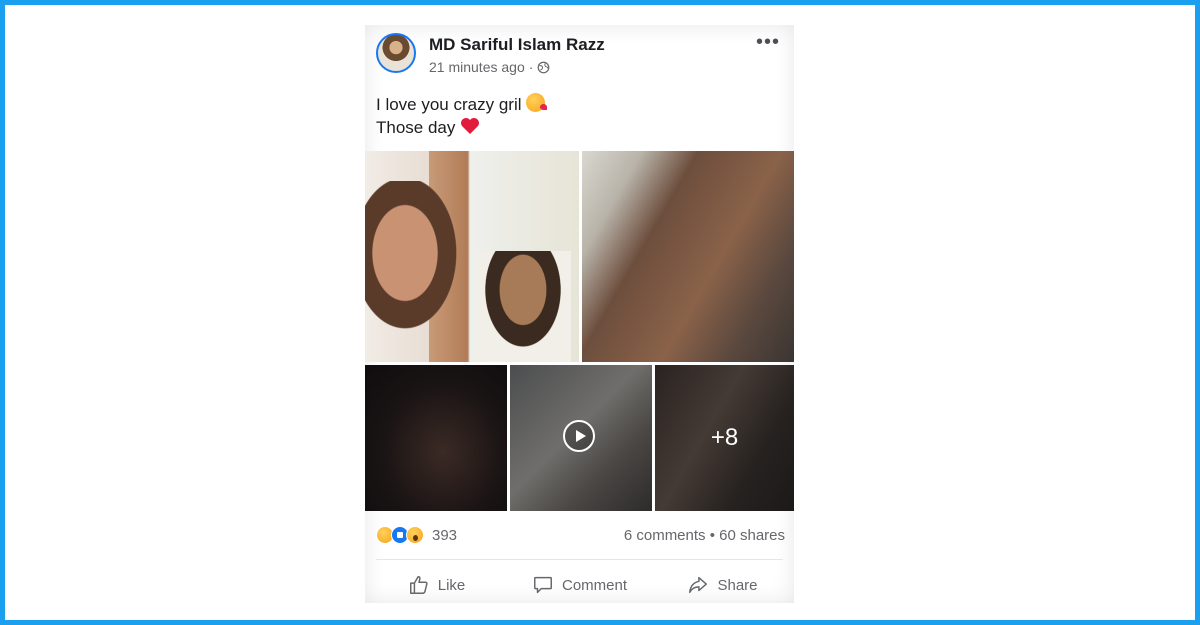 This screenshot has height=625, width=1200. I want to click on divider, so click(579, 559).